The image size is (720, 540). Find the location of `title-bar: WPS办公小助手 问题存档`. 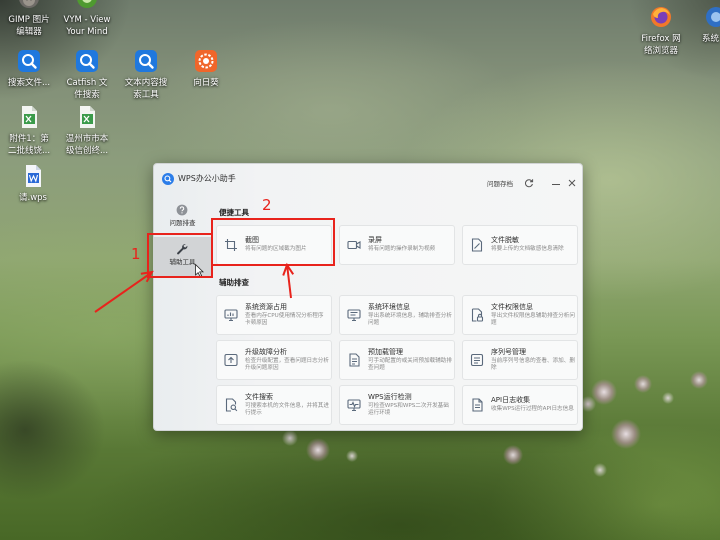

title-bar: WPS办公小助手 问题存档 is located at coordinates (368, 179).